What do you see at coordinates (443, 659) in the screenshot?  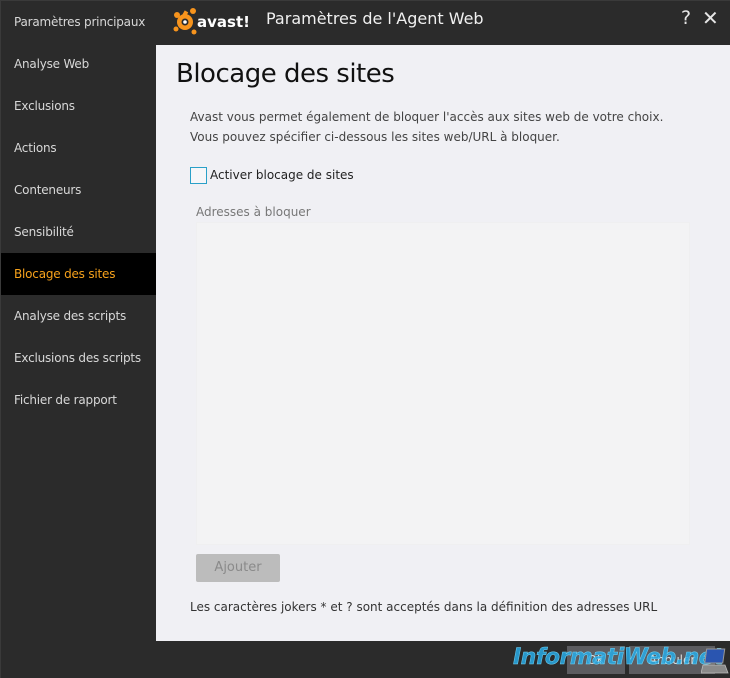 I see `footer-bar: OK Annuler` at bounding box center [443, 659].